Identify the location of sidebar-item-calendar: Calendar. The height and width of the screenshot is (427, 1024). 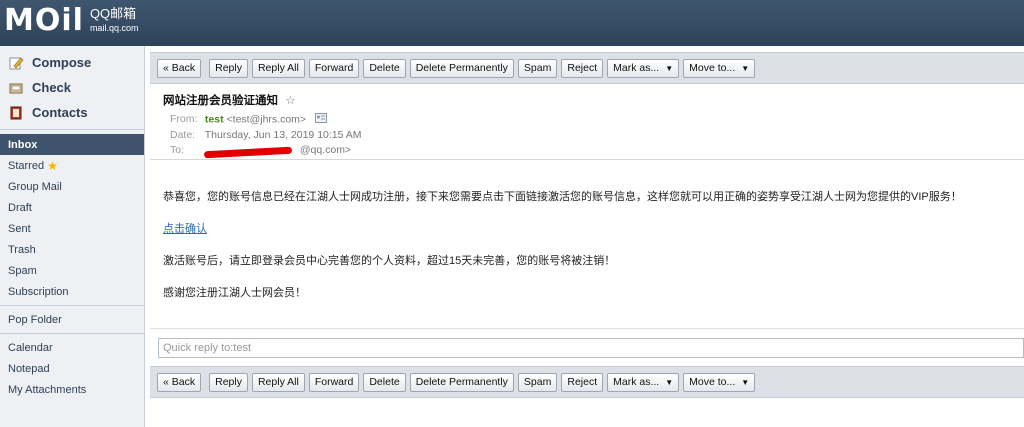
(72, 347).